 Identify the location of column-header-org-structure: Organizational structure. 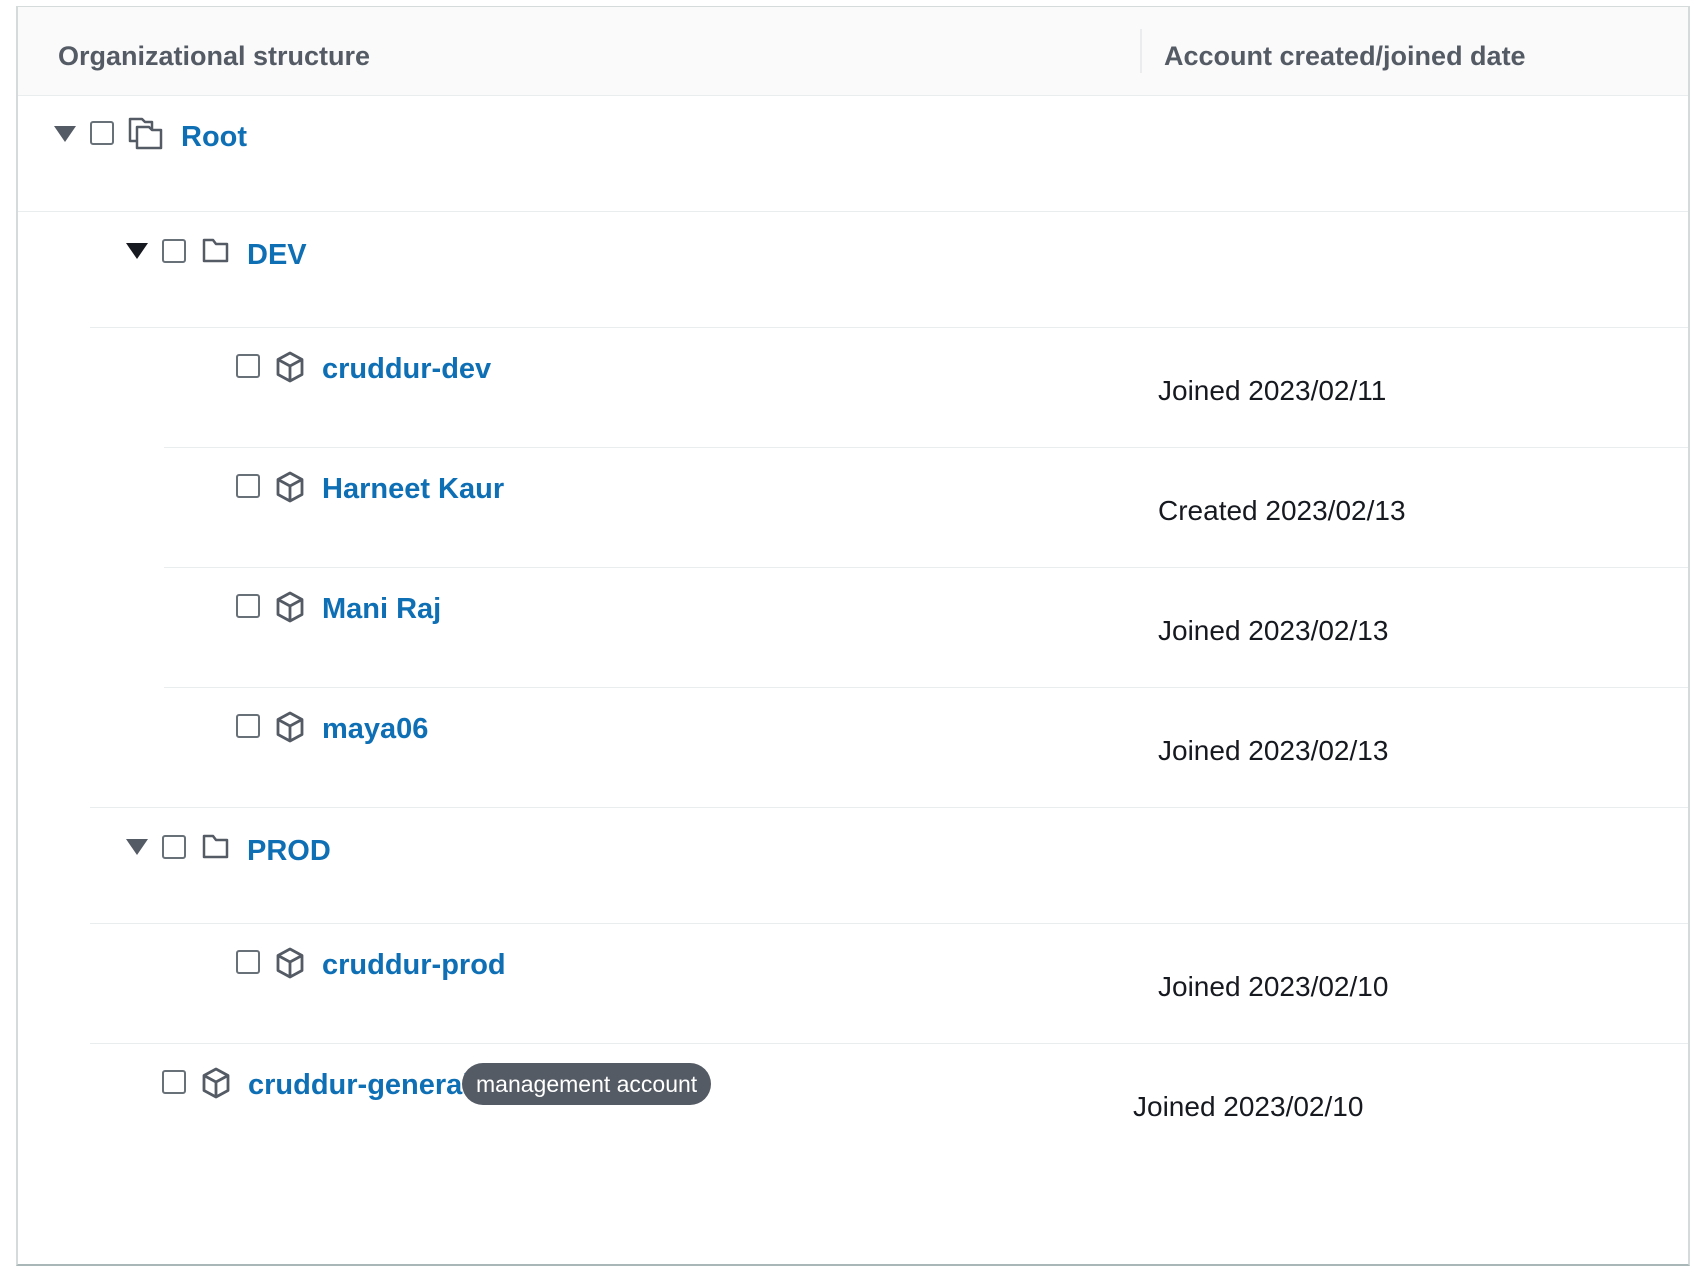
(214, 56).